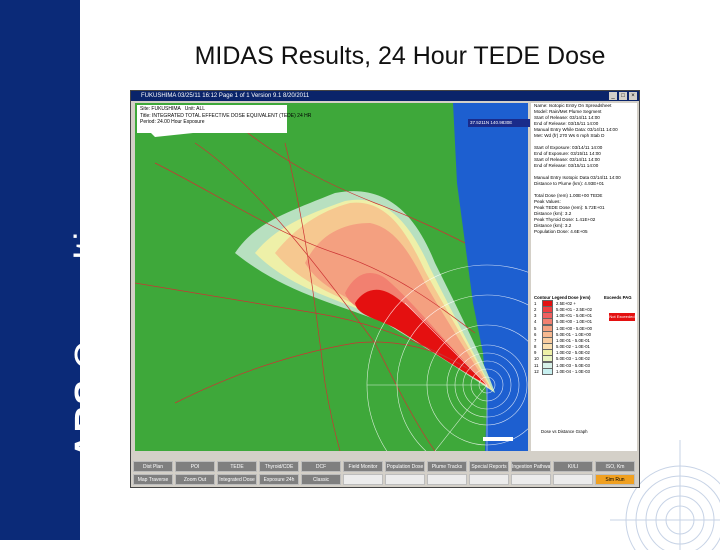 Image resolution: width=720 pixels, height=550 pixels. I want to click on legend-index: 7, so click(535, 340).